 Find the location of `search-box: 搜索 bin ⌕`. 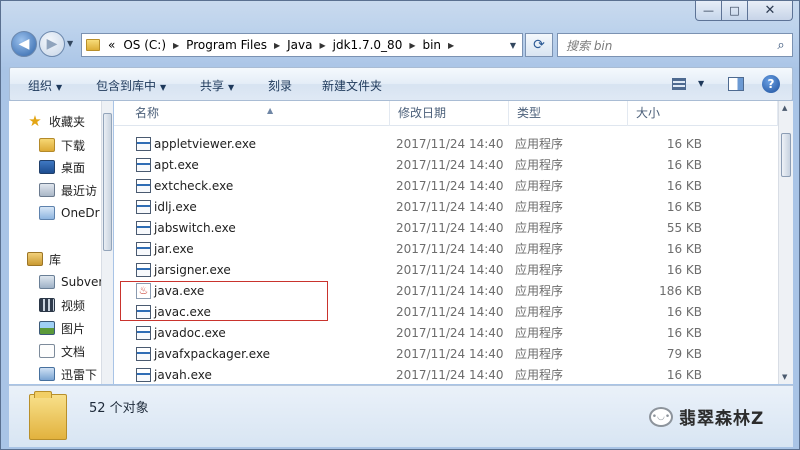

search-box: 搜索 bin ⌕ is located at coordinates (675, 45).